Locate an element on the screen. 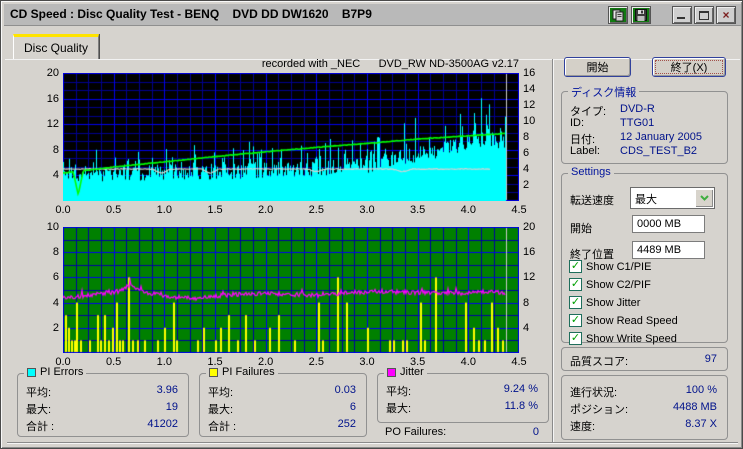  checkbox-show-write-speed: ✓ is located at coordinates (575, 338).